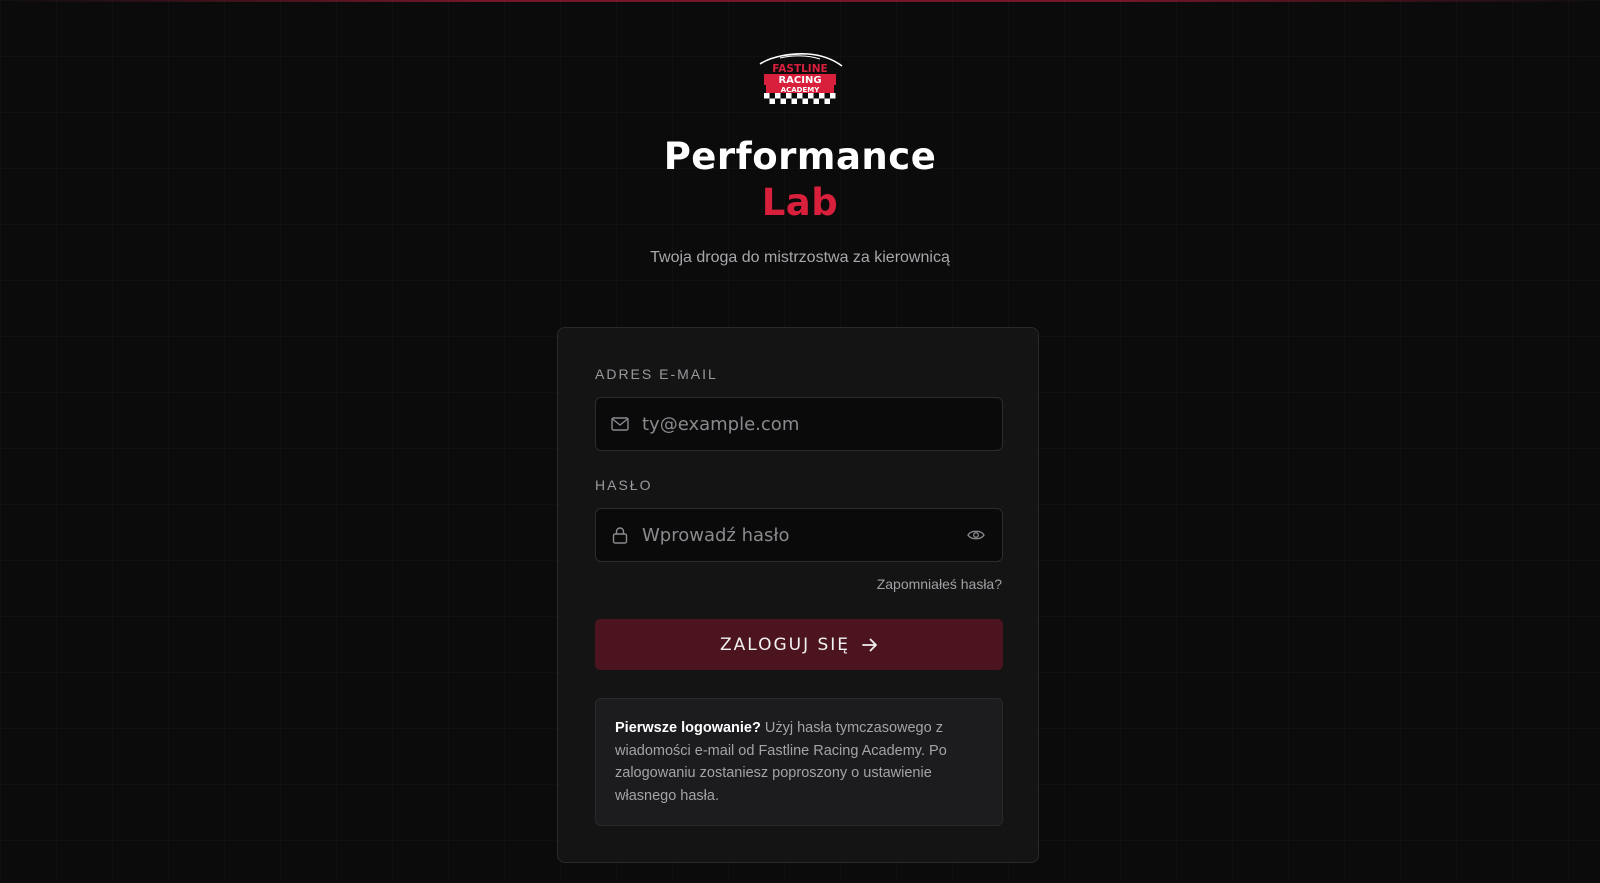  I want to click on page-title-line2: Lab, so click(800, 202).